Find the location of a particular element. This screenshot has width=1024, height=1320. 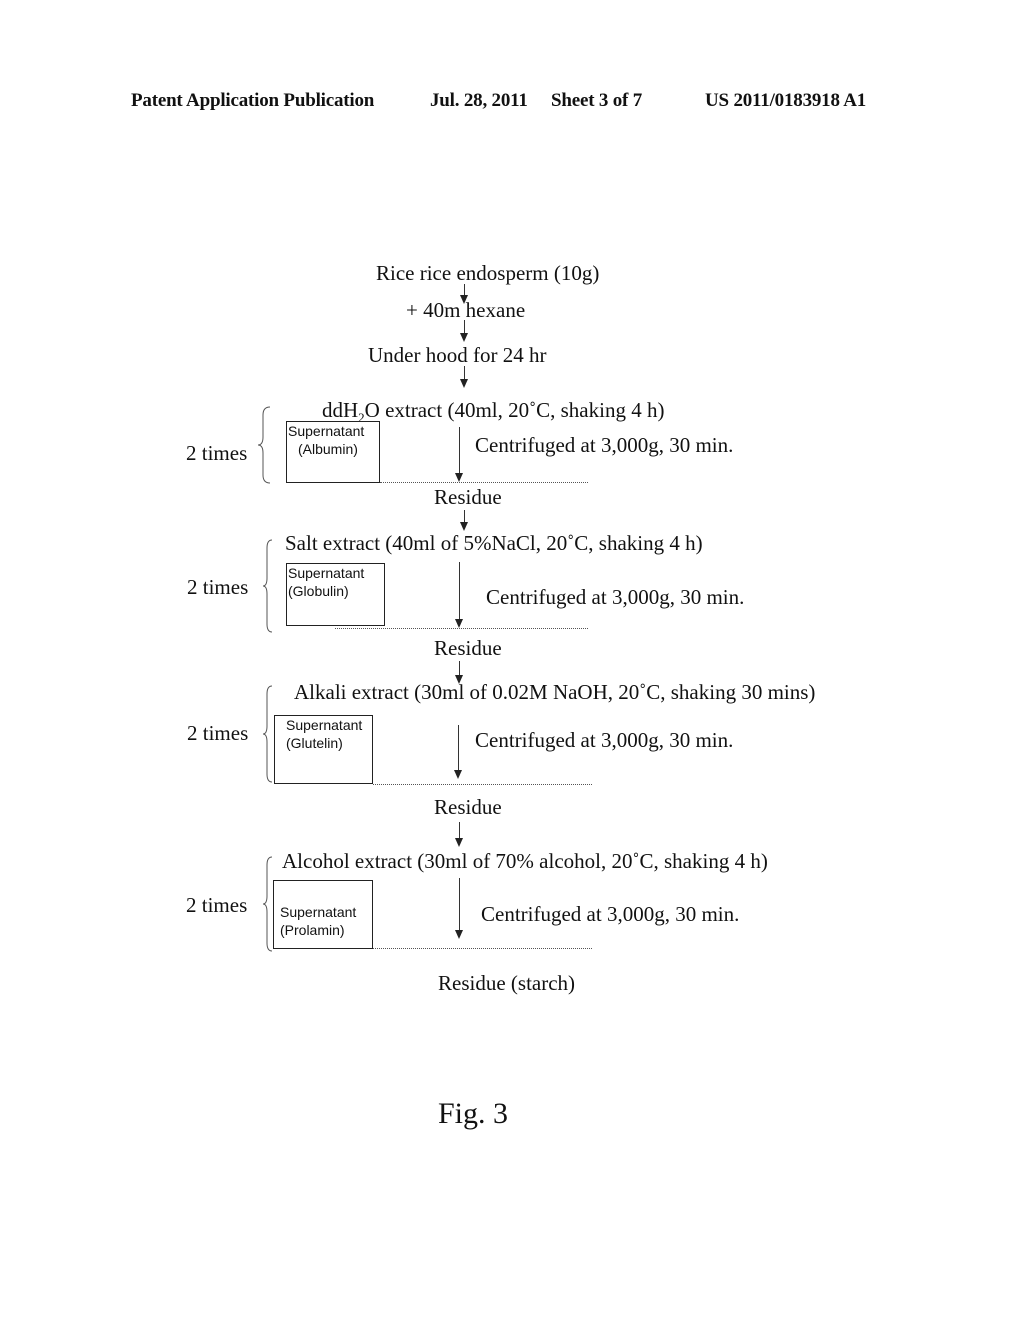

hexane-step: + 40m hexane is located at coordinates (466, 310).